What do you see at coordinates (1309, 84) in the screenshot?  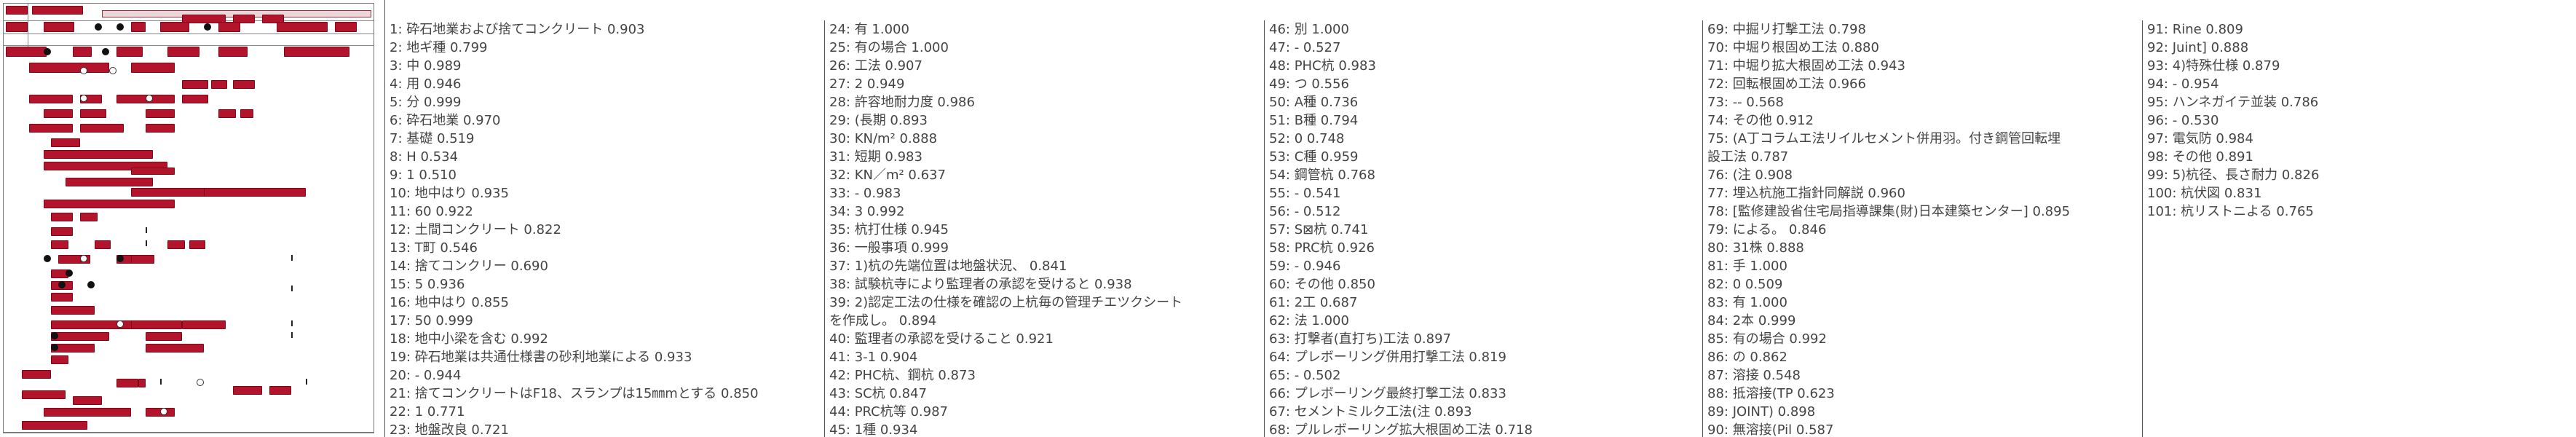 I see `list-item: 49: つ 0.556` at bounding box center [1309, 84].